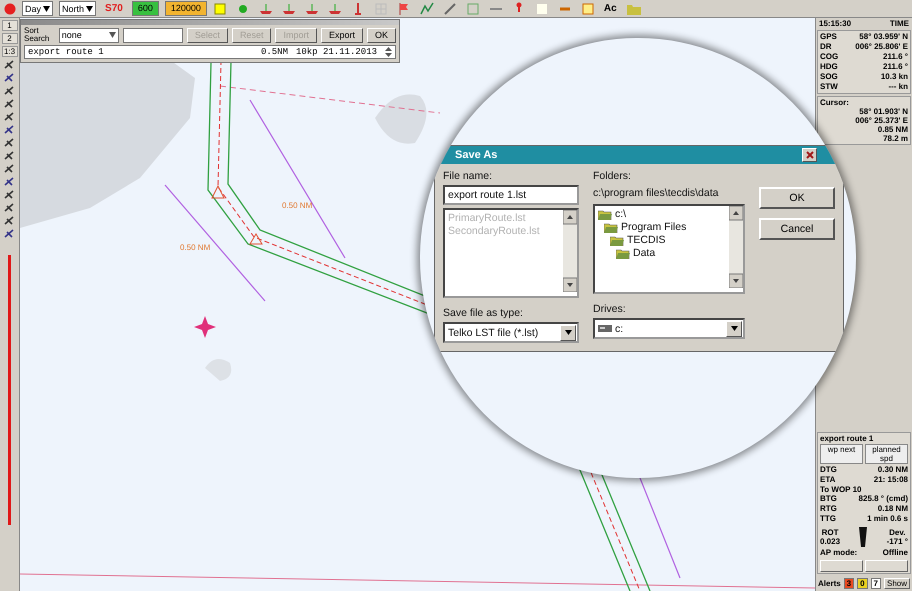  Describe the element at coordinates (830, 541) in the screenshot. I see `rot-value: 0.023` at that location.